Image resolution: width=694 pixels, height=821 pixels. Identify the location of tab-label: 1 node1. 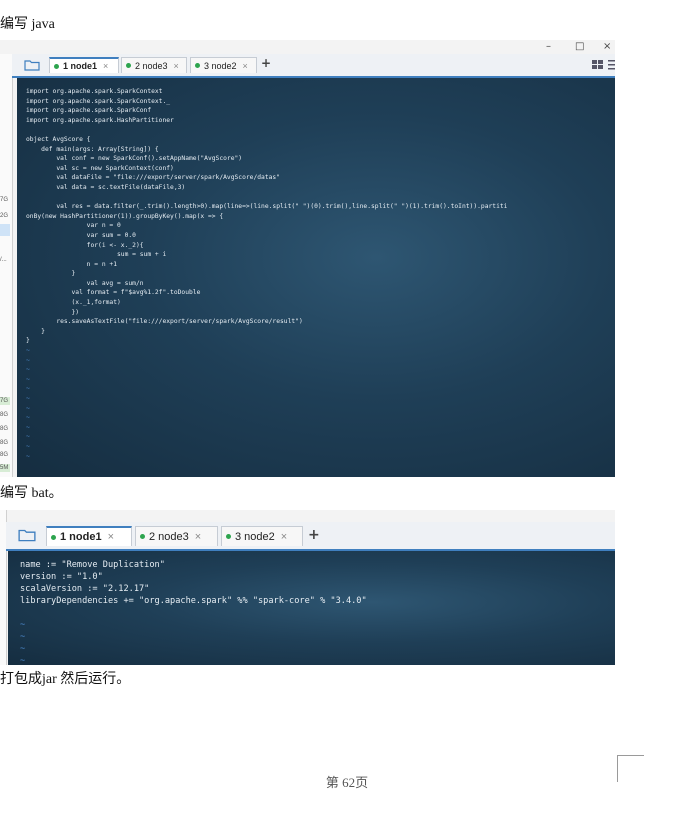
(80, 66).